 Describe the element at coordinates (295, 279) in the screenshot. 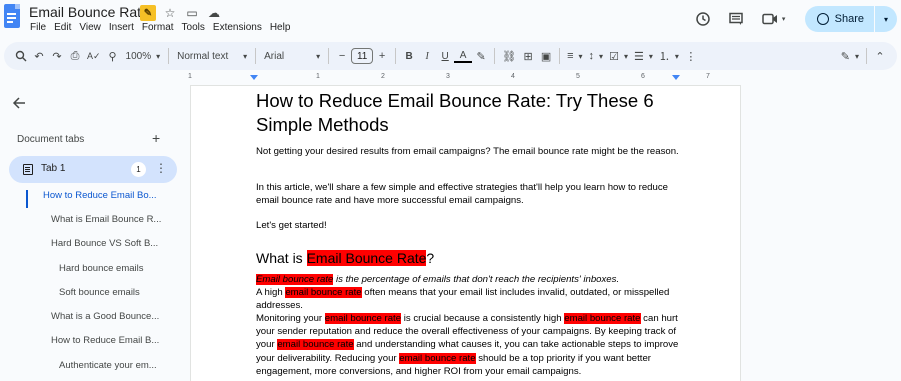

I see `highlighted-text: Email bounce rate` at that location.